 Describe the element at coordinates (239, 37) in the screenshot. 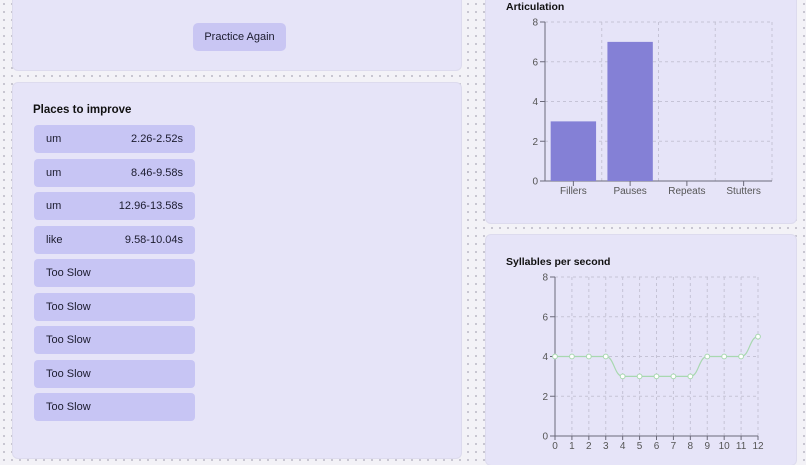

I see `practice-again-button: Practice Again` at that location.